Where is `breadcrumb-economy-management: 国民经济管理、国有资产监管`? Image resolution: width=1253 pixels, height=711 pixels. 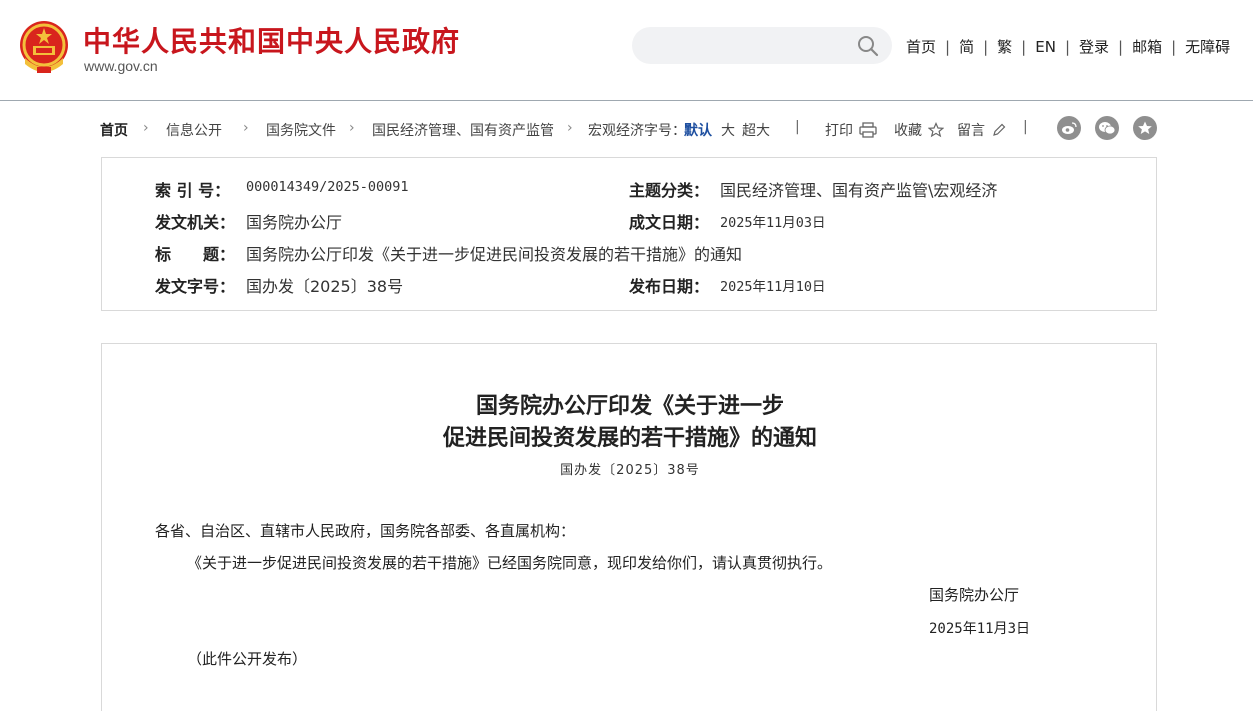 breadcrumb-economy-management: 国民经济管理、国有资产监管 is located at coordinates (463, 130).